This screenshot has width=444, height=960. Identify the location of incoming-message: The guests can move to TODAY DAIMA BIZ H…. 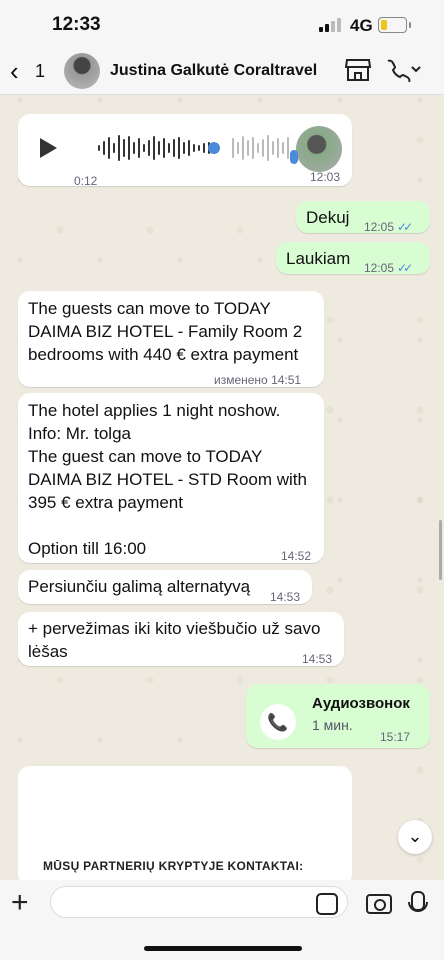
(171, 339).